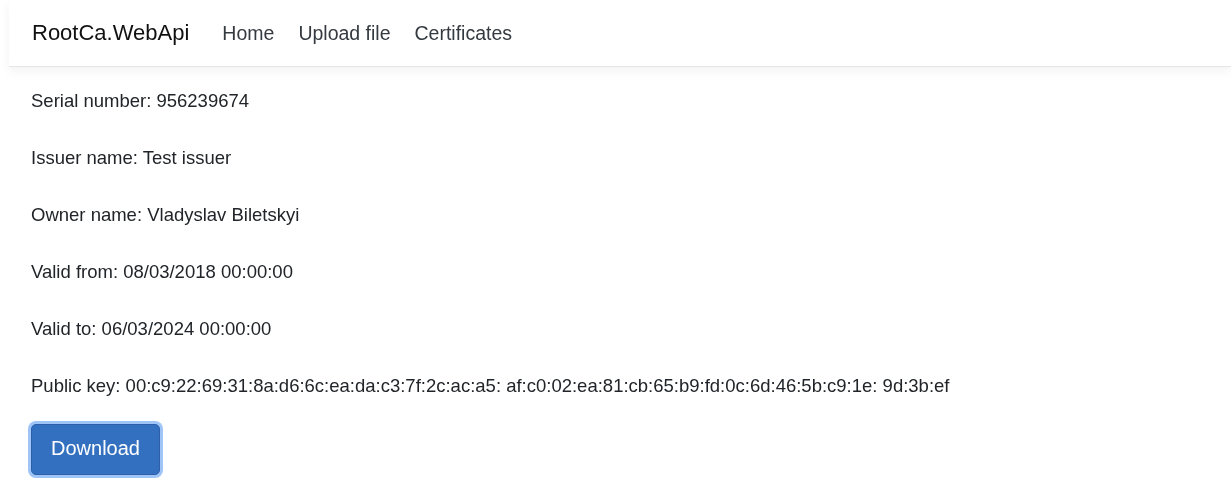 Image resolution: width=1231 pixels, height=481 pixels. Describe the element at coordinates (615, 272) in the screenshot. I see `certificate-field: Valid from: 08/03/2018 00:00:00` at that location.